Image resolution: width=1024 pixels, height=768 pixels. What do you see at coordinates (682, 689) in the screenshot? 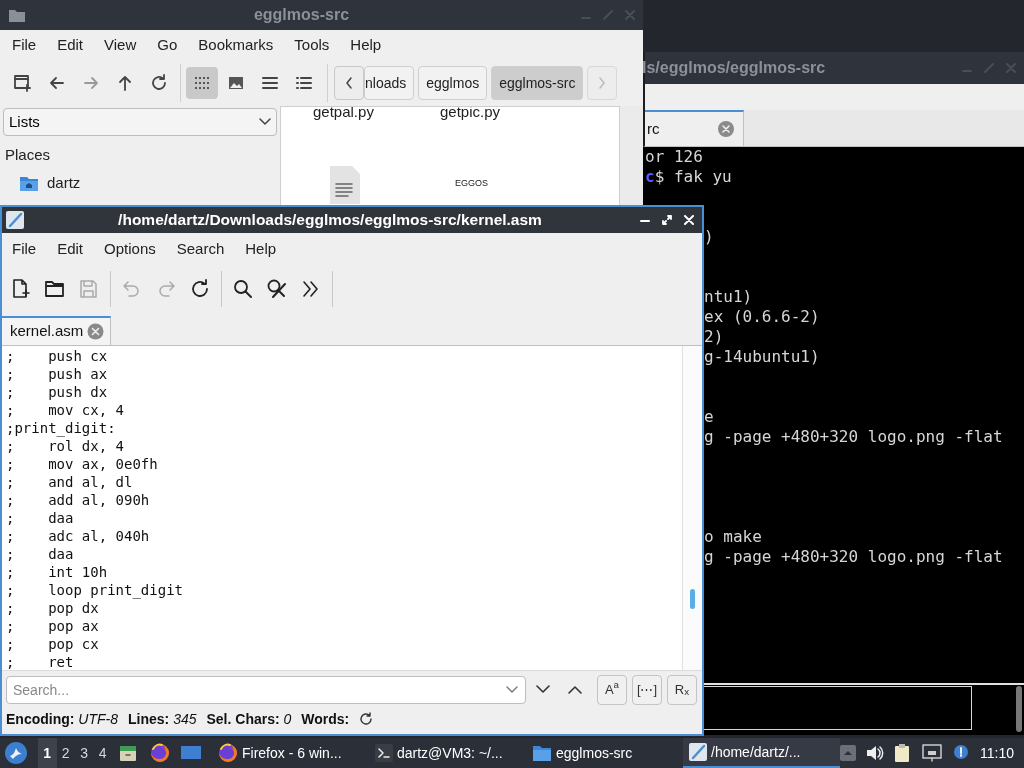
I see `search-option-toggle: R$_{x}$` at bounding box center [682, 689].